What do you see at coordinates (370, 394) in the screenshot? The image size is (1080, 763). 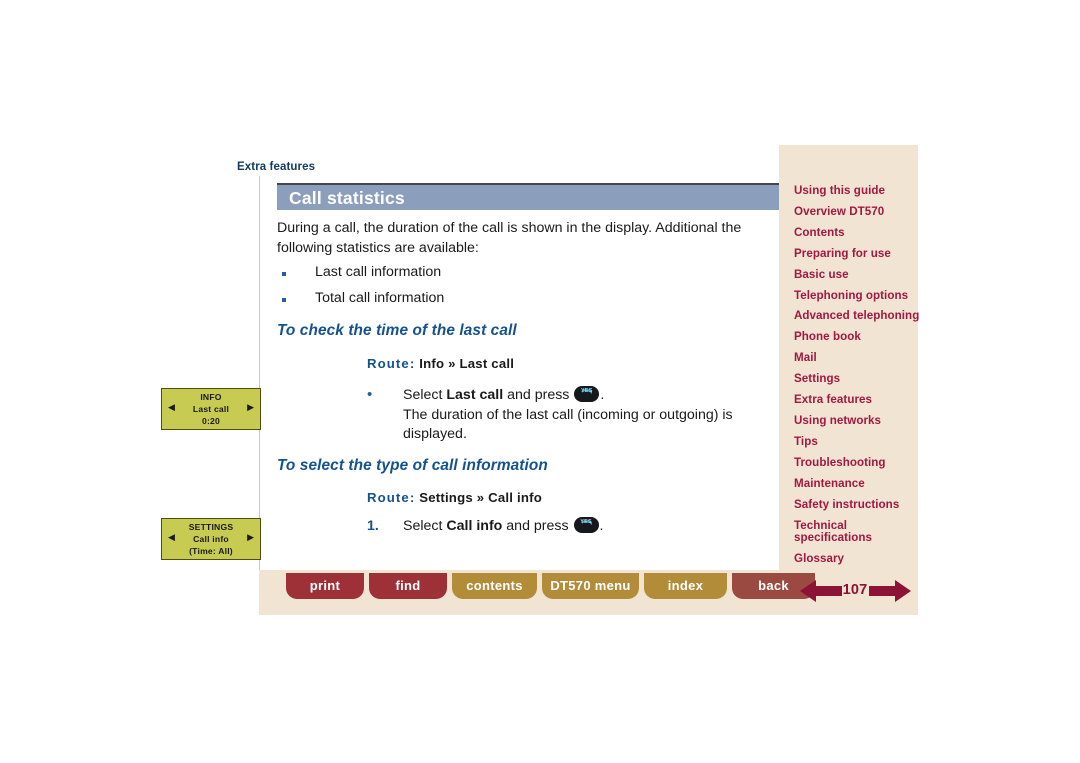 I see `step-marker: •` at bounding box center [370, 394].